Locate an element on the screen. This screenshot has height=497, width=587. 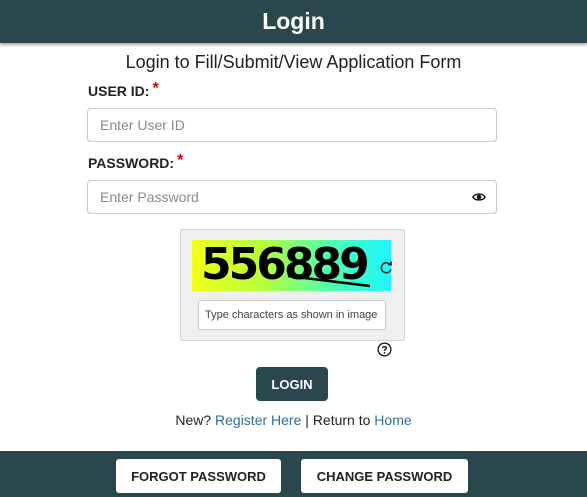
captcha-image: 556889 is located at coordinates (291, 265).